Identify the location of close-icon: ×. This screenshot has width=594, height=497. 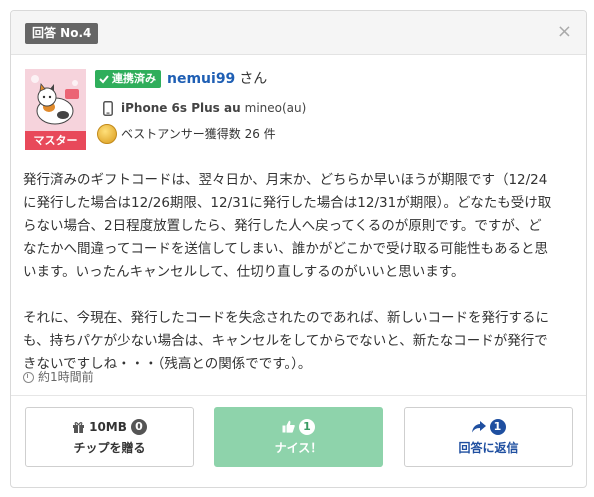
(564, 32).